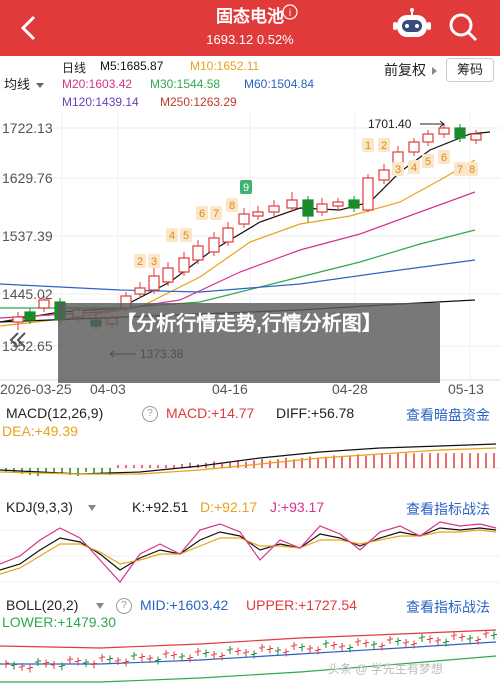 Image resolution: width=500 pixels, height=686 pixels. I want to click on robot-assistant-icon, so click(412, 25).